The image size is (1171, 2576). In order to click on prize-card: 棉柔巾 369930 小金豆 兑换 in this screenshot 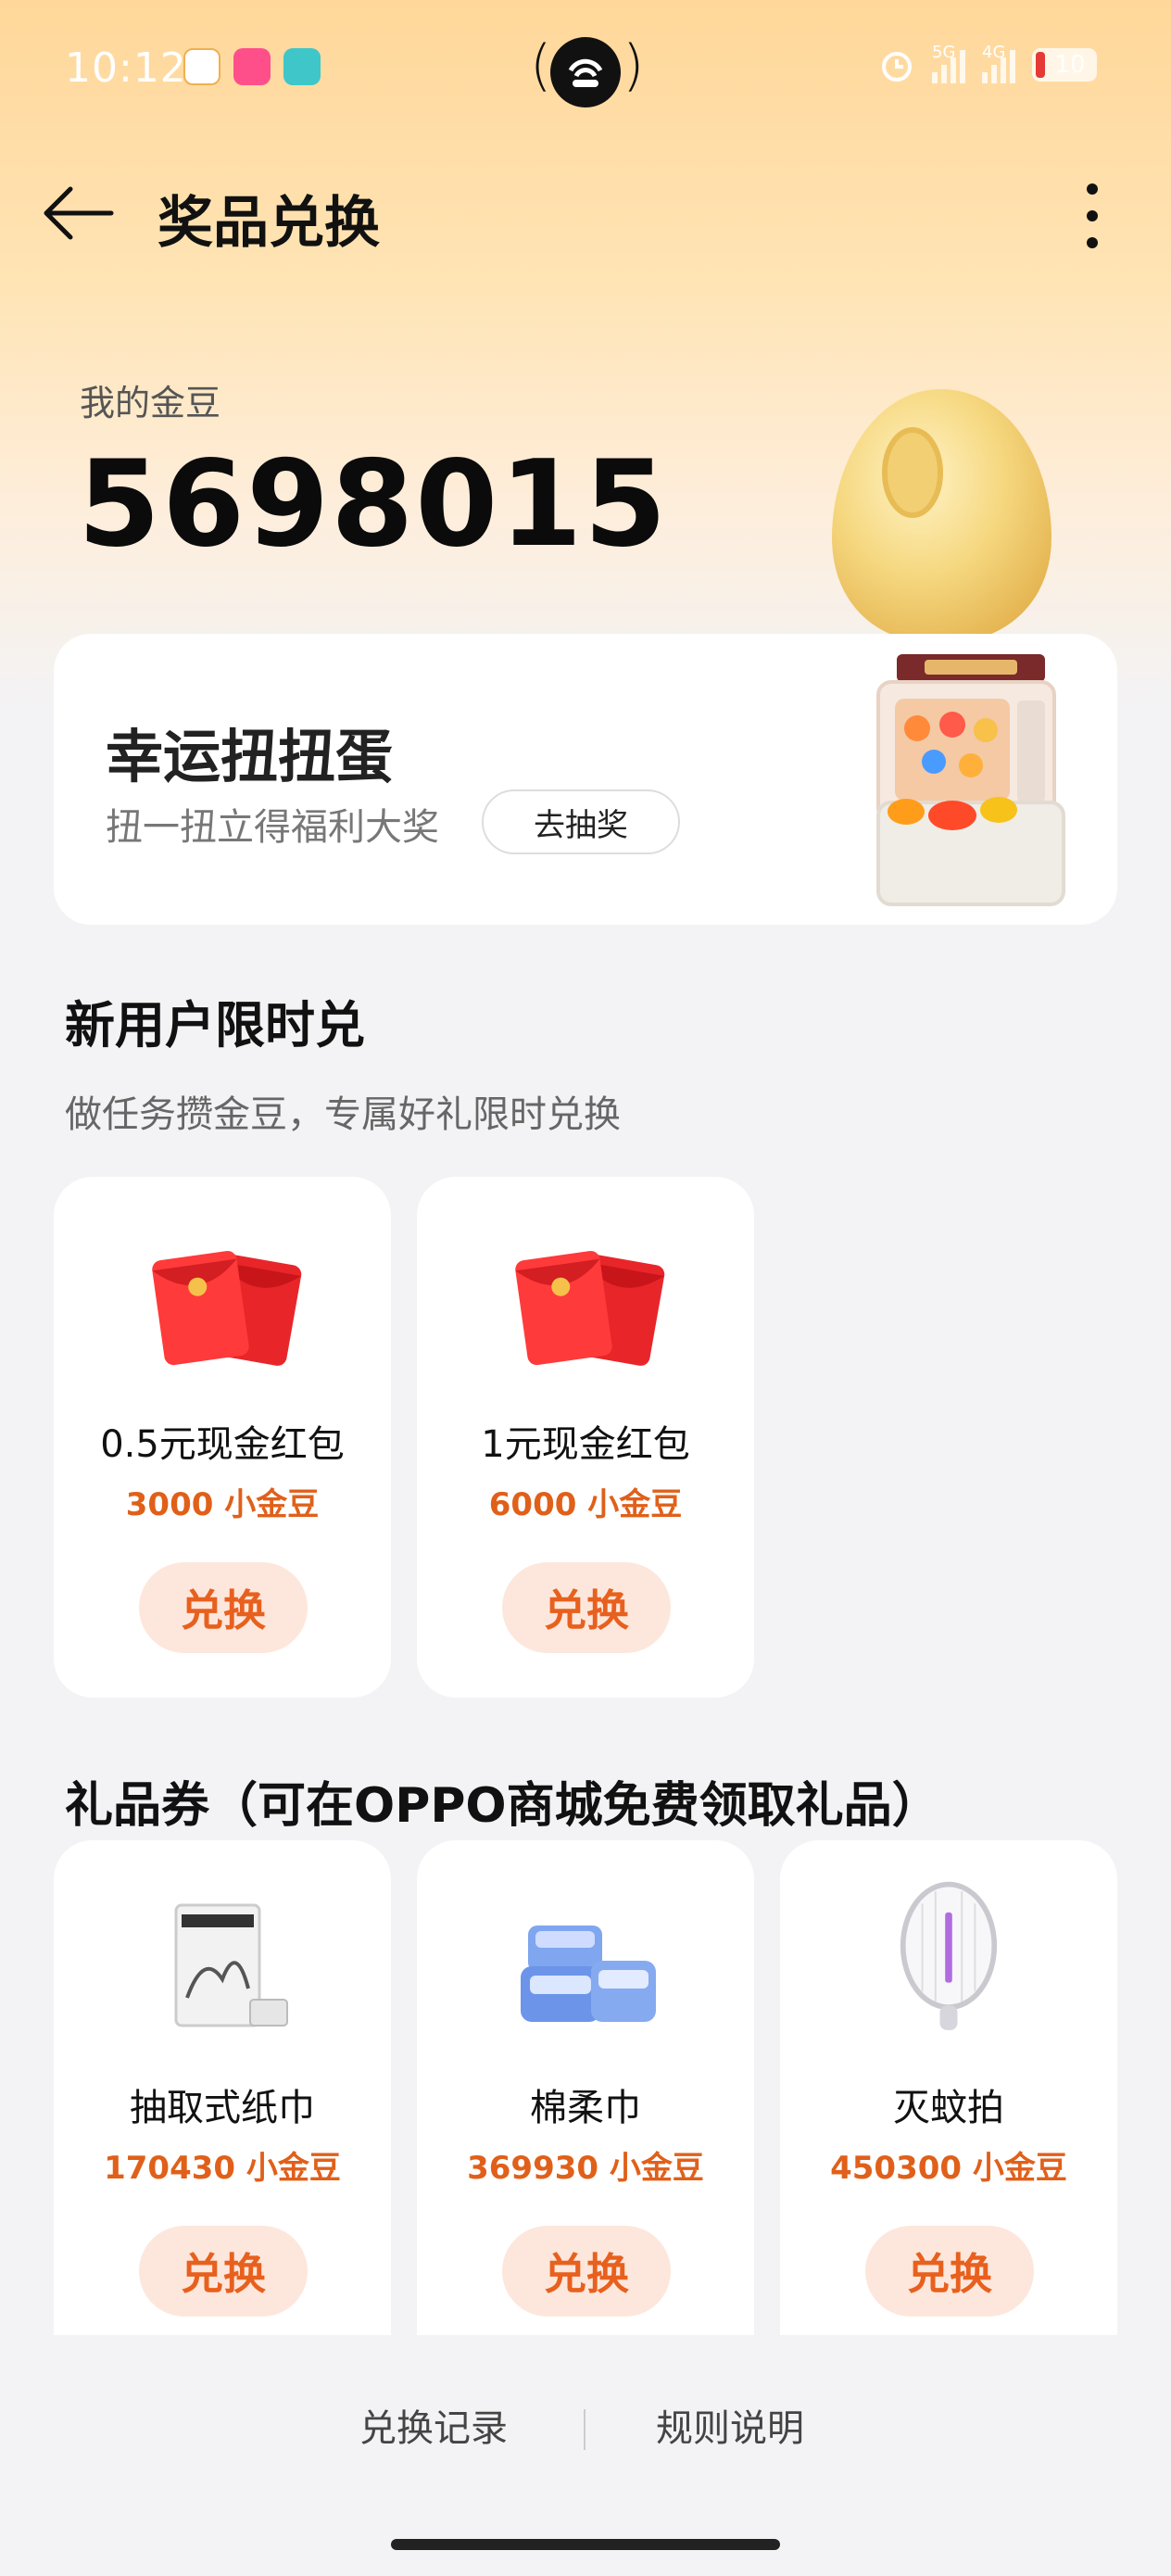, I will do `click(585, 2087)`.